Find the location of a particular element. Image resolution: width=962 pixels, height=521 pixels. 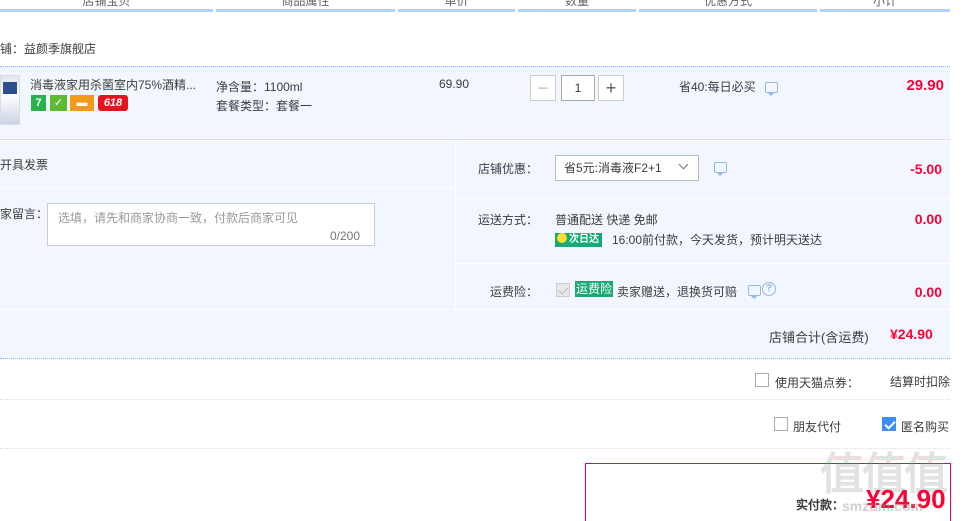

shop-name: 铺：益颜季旗舰店 is located at coordinates (48, 48).